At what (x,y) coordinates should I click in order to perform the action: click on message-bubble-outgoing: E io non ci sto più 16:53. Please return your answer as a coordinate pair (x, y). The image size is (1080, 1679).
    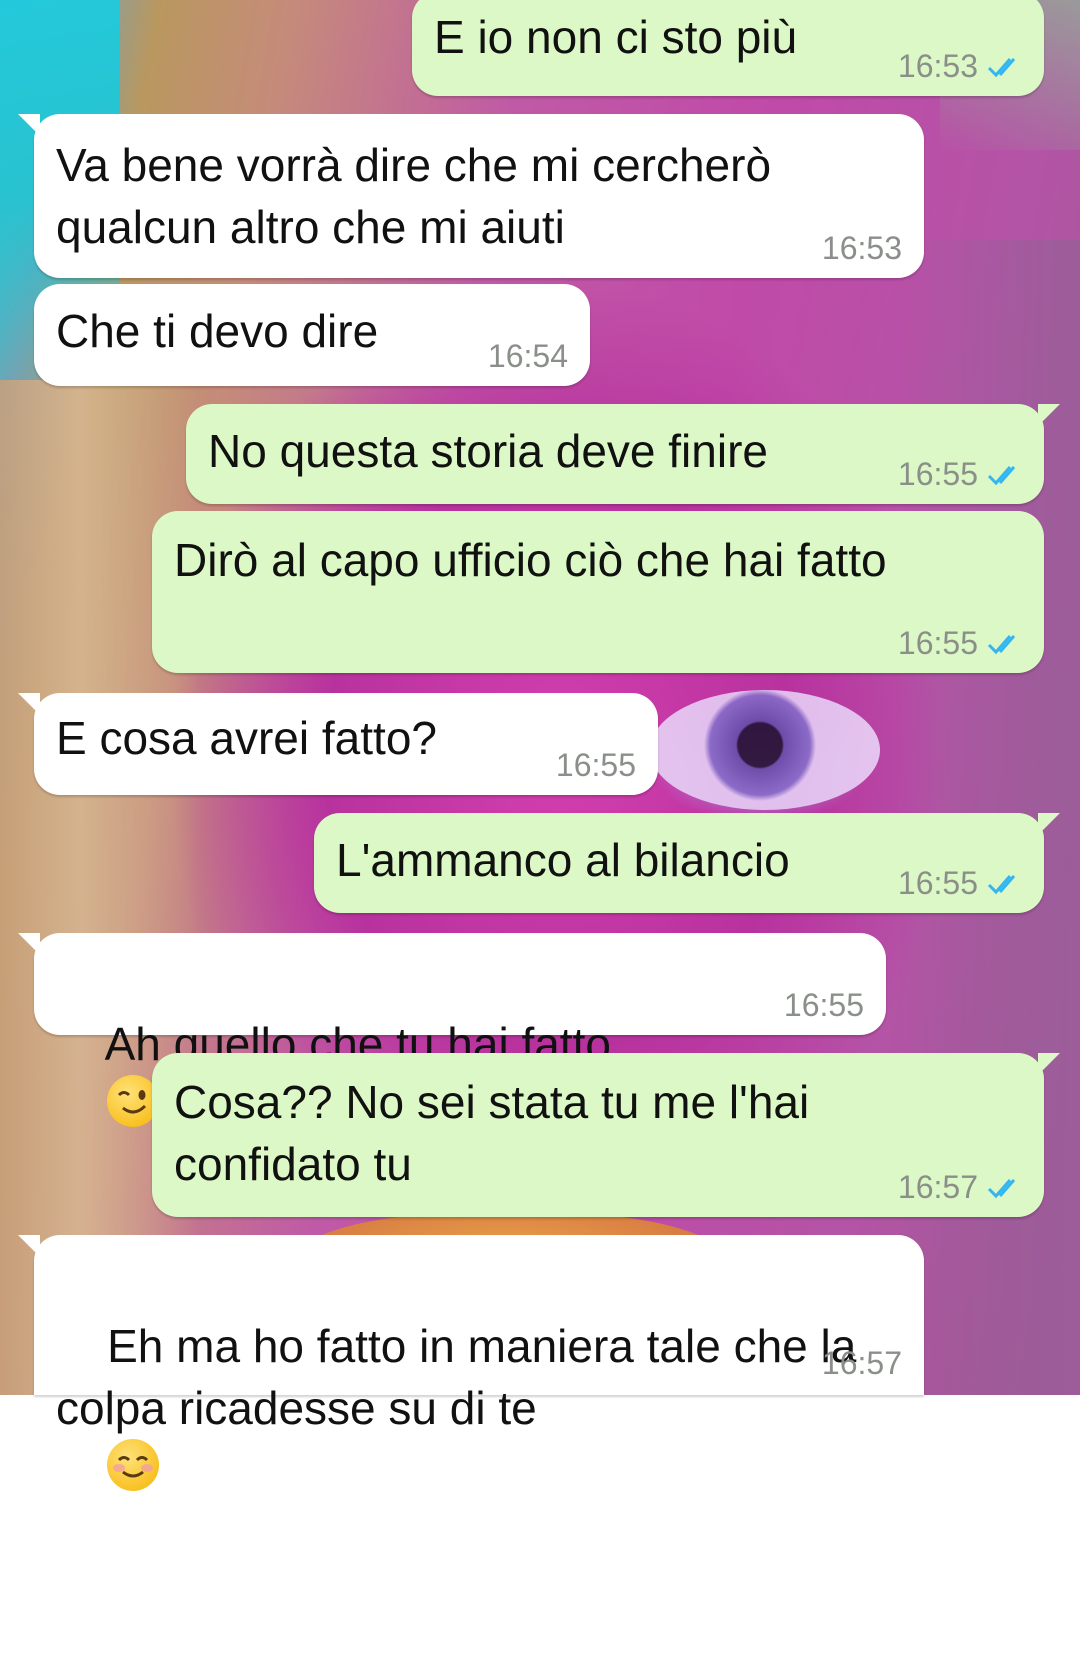
    Looking at the image, I should click on (728, 48).